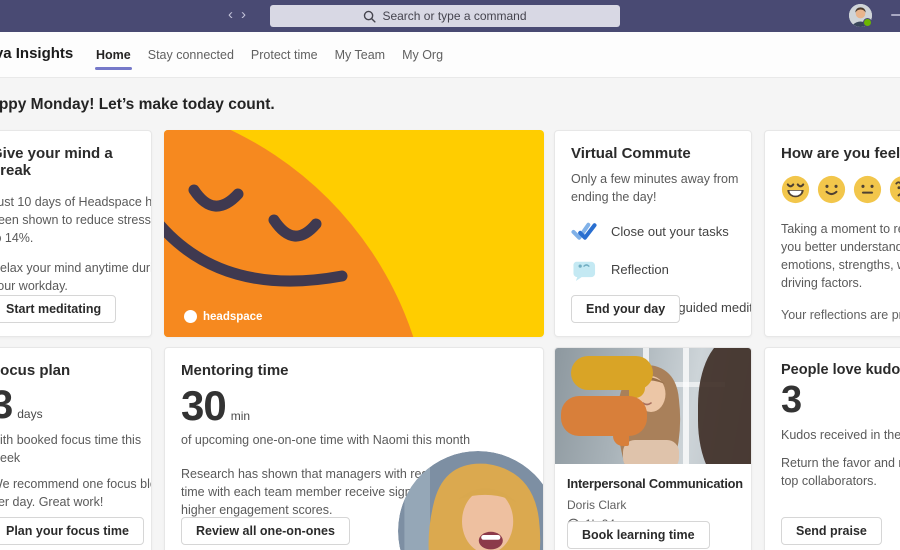 The height and width of the screenshot is (550, 900). Describe the element at coordinates (831, 189) in the screenshot. I see `smiling-emoji-icon` at that location.